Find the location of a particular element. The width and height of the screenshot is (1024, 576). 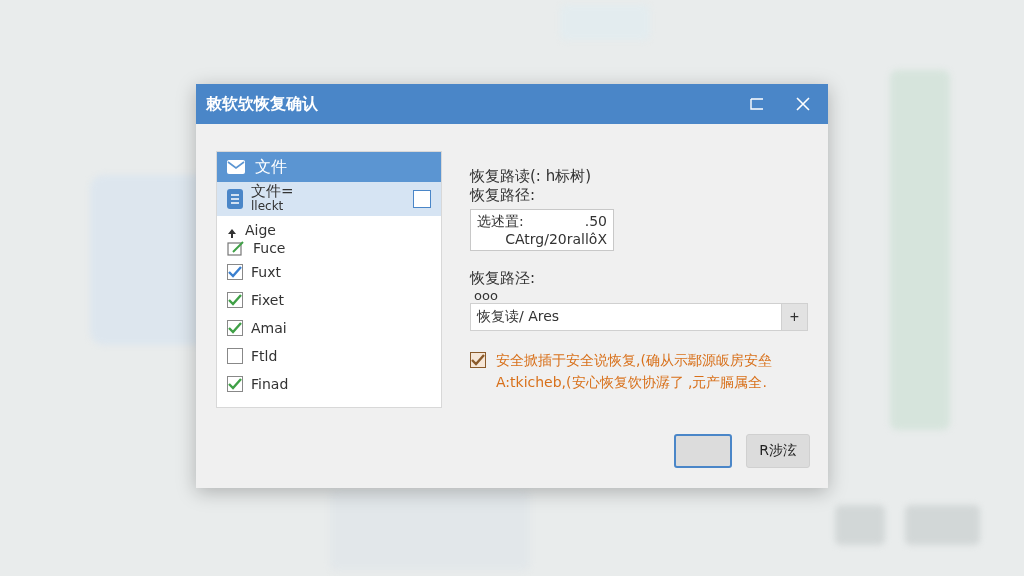

blank-button is located at coordinates (703, 451).